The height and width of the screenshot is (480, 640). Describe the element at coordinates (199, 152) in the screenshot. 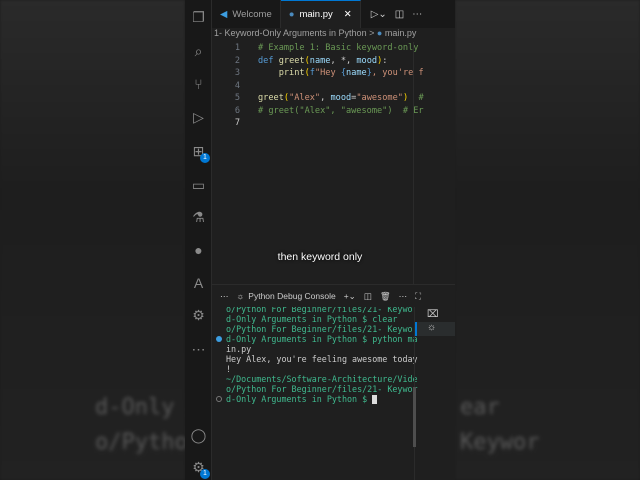

I see `extensions-icon: ⊞ 1` at that location.